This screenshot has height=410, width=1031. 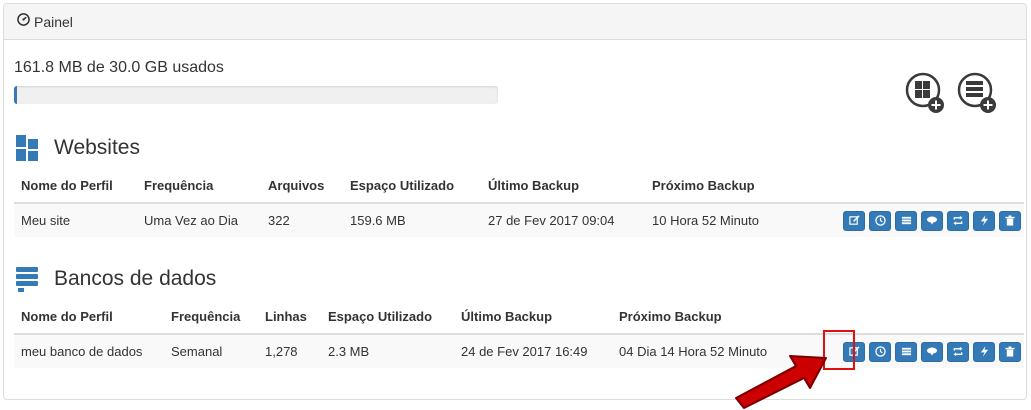 I want to click on storage-progress-fill, so click(x=15, y=95).